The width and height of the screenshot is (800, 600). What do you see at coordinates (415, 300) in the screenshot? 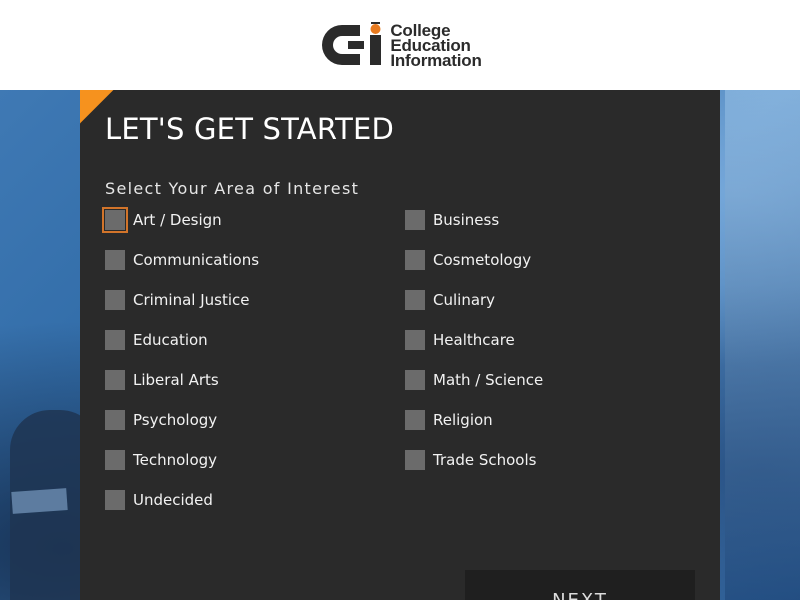
I see `checkbox-culinary` at bounding box center [415, 300].